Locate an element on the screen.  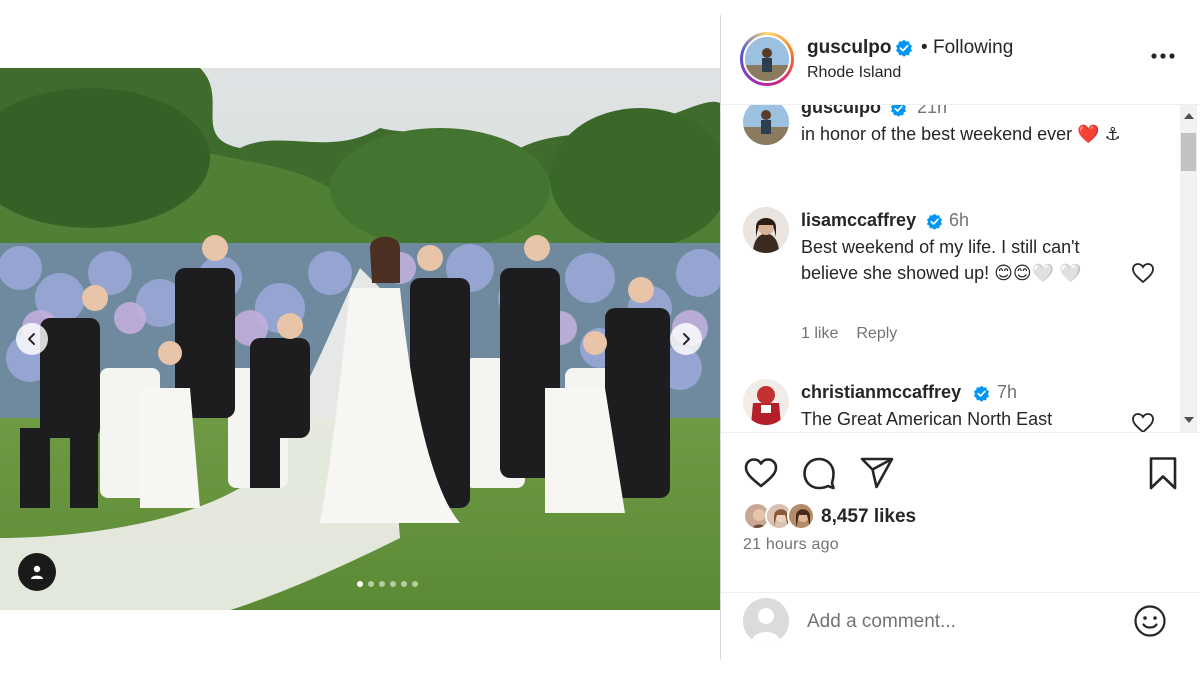
comment-username: gusculpo is located at coordinates (841, 111).